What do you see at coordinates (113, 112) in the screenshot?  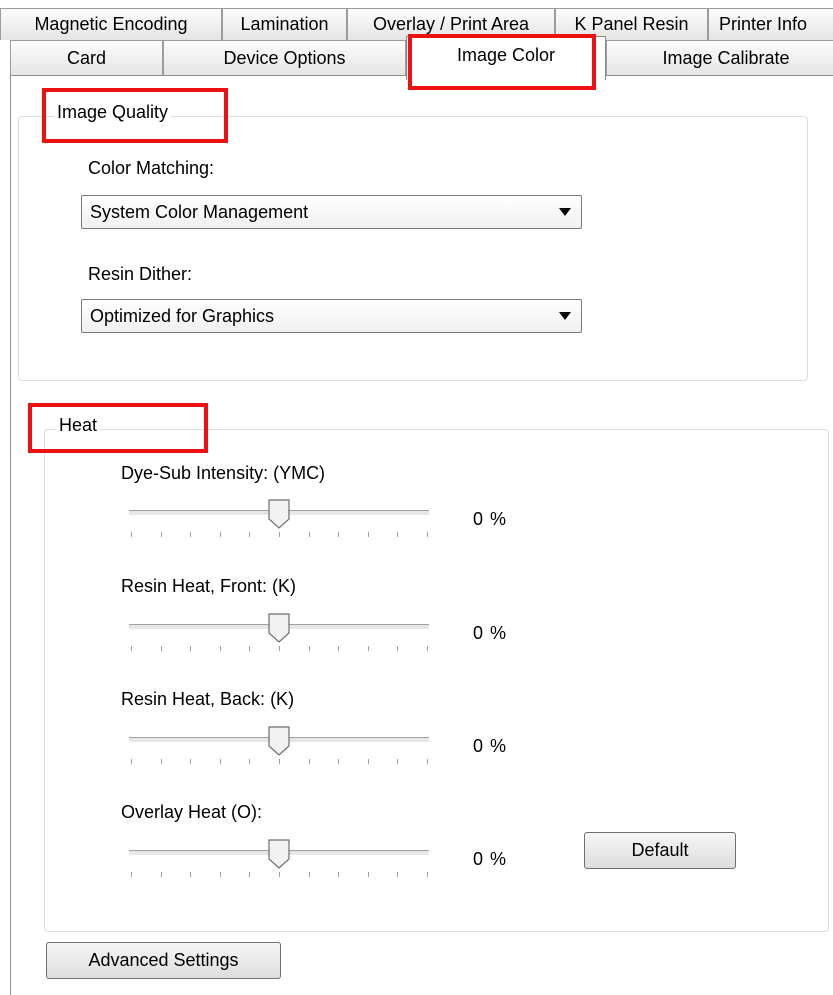 I see `image-quality-title: Image Quality` at bounding box center [113, 112].